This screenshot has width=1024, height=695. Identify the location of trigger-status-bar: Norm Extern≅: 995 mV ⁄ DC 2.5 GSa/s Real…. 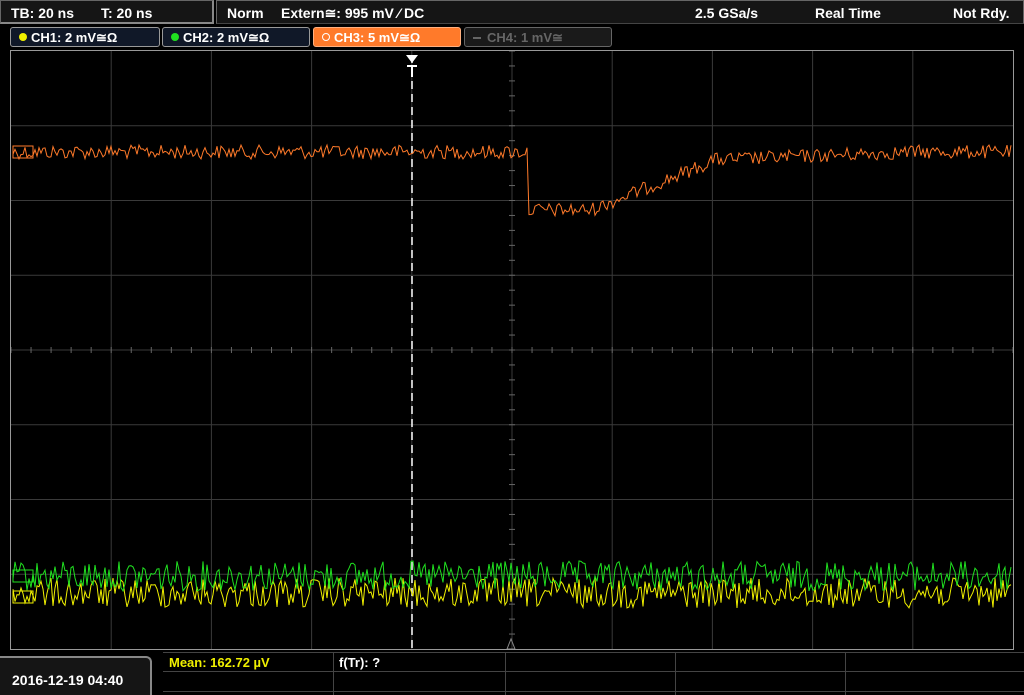
(620, 12).